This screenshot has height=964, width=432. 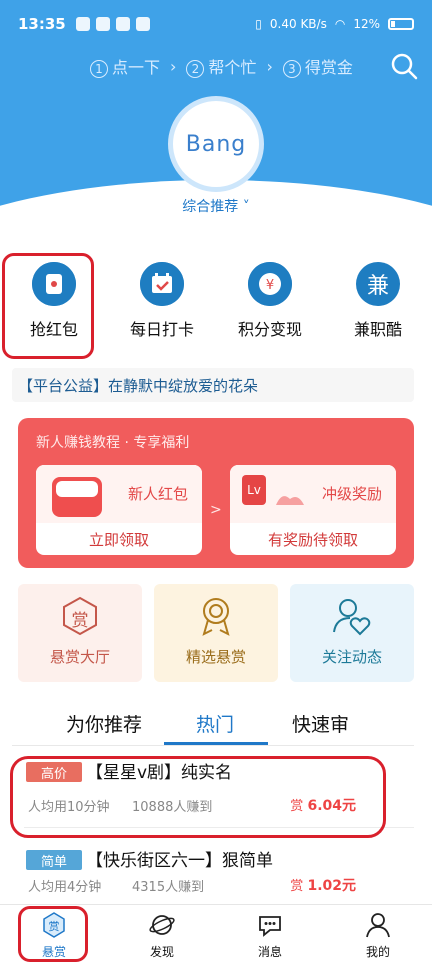 I want to click on step-3: 3 得赏金, so click(x=317, y=66).